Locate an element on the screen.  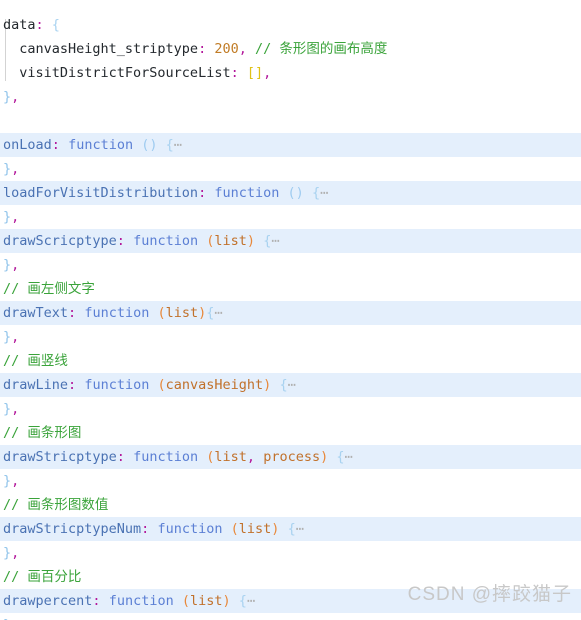
line-comment-drawstricptypenum: // 画条形图数值 is located at coordinates (290, 505).